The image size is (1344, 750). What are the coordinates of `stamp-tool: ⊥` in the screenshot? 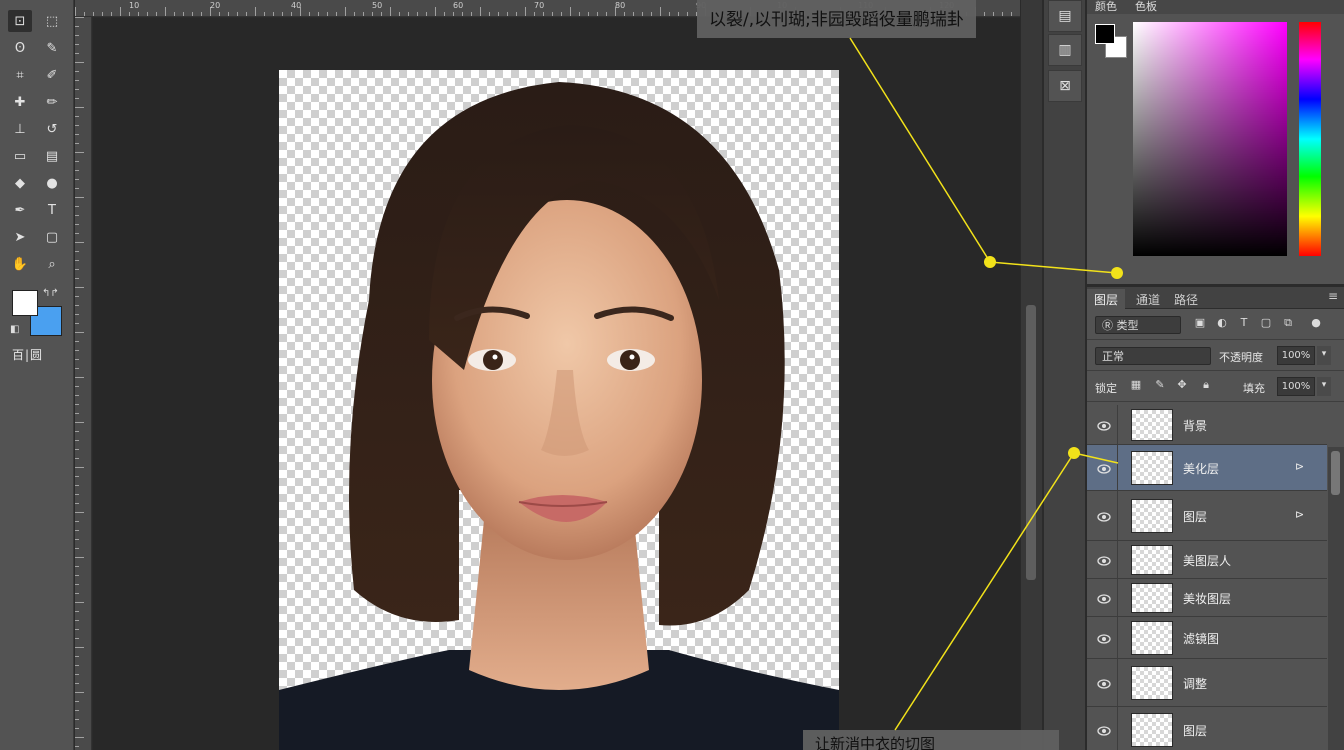 It's located at (20, 129).